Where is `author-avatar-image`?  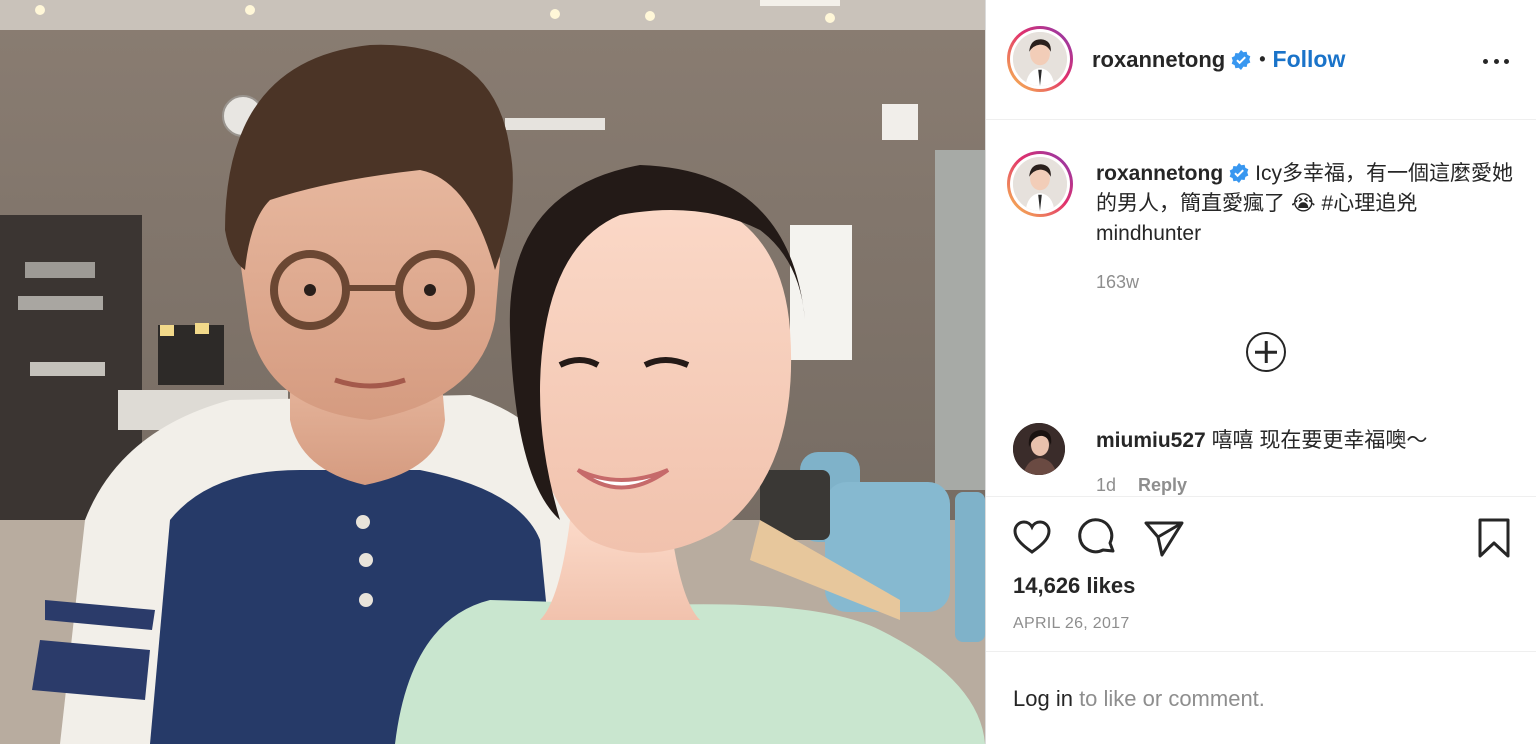 author-avatar-image is located at coordinates (1040, 59).